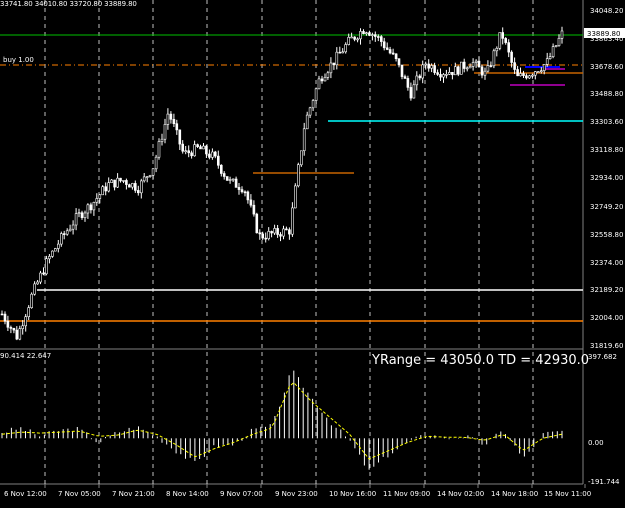  What do you see at coordinates (606, 122) in the screenshot?
I see `price-tick-label: 33303.60` at bounding box center [606, 122].